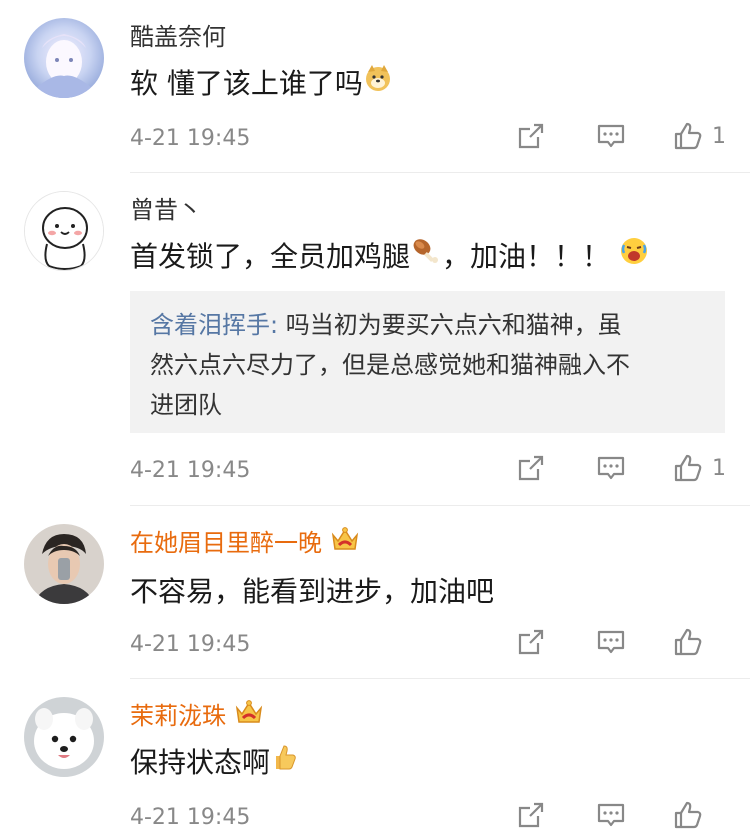 The height and width of the screenshot is (833, 750). I want to click on comment-text: 软 懂了该上谁了吗, so click(261, 82).